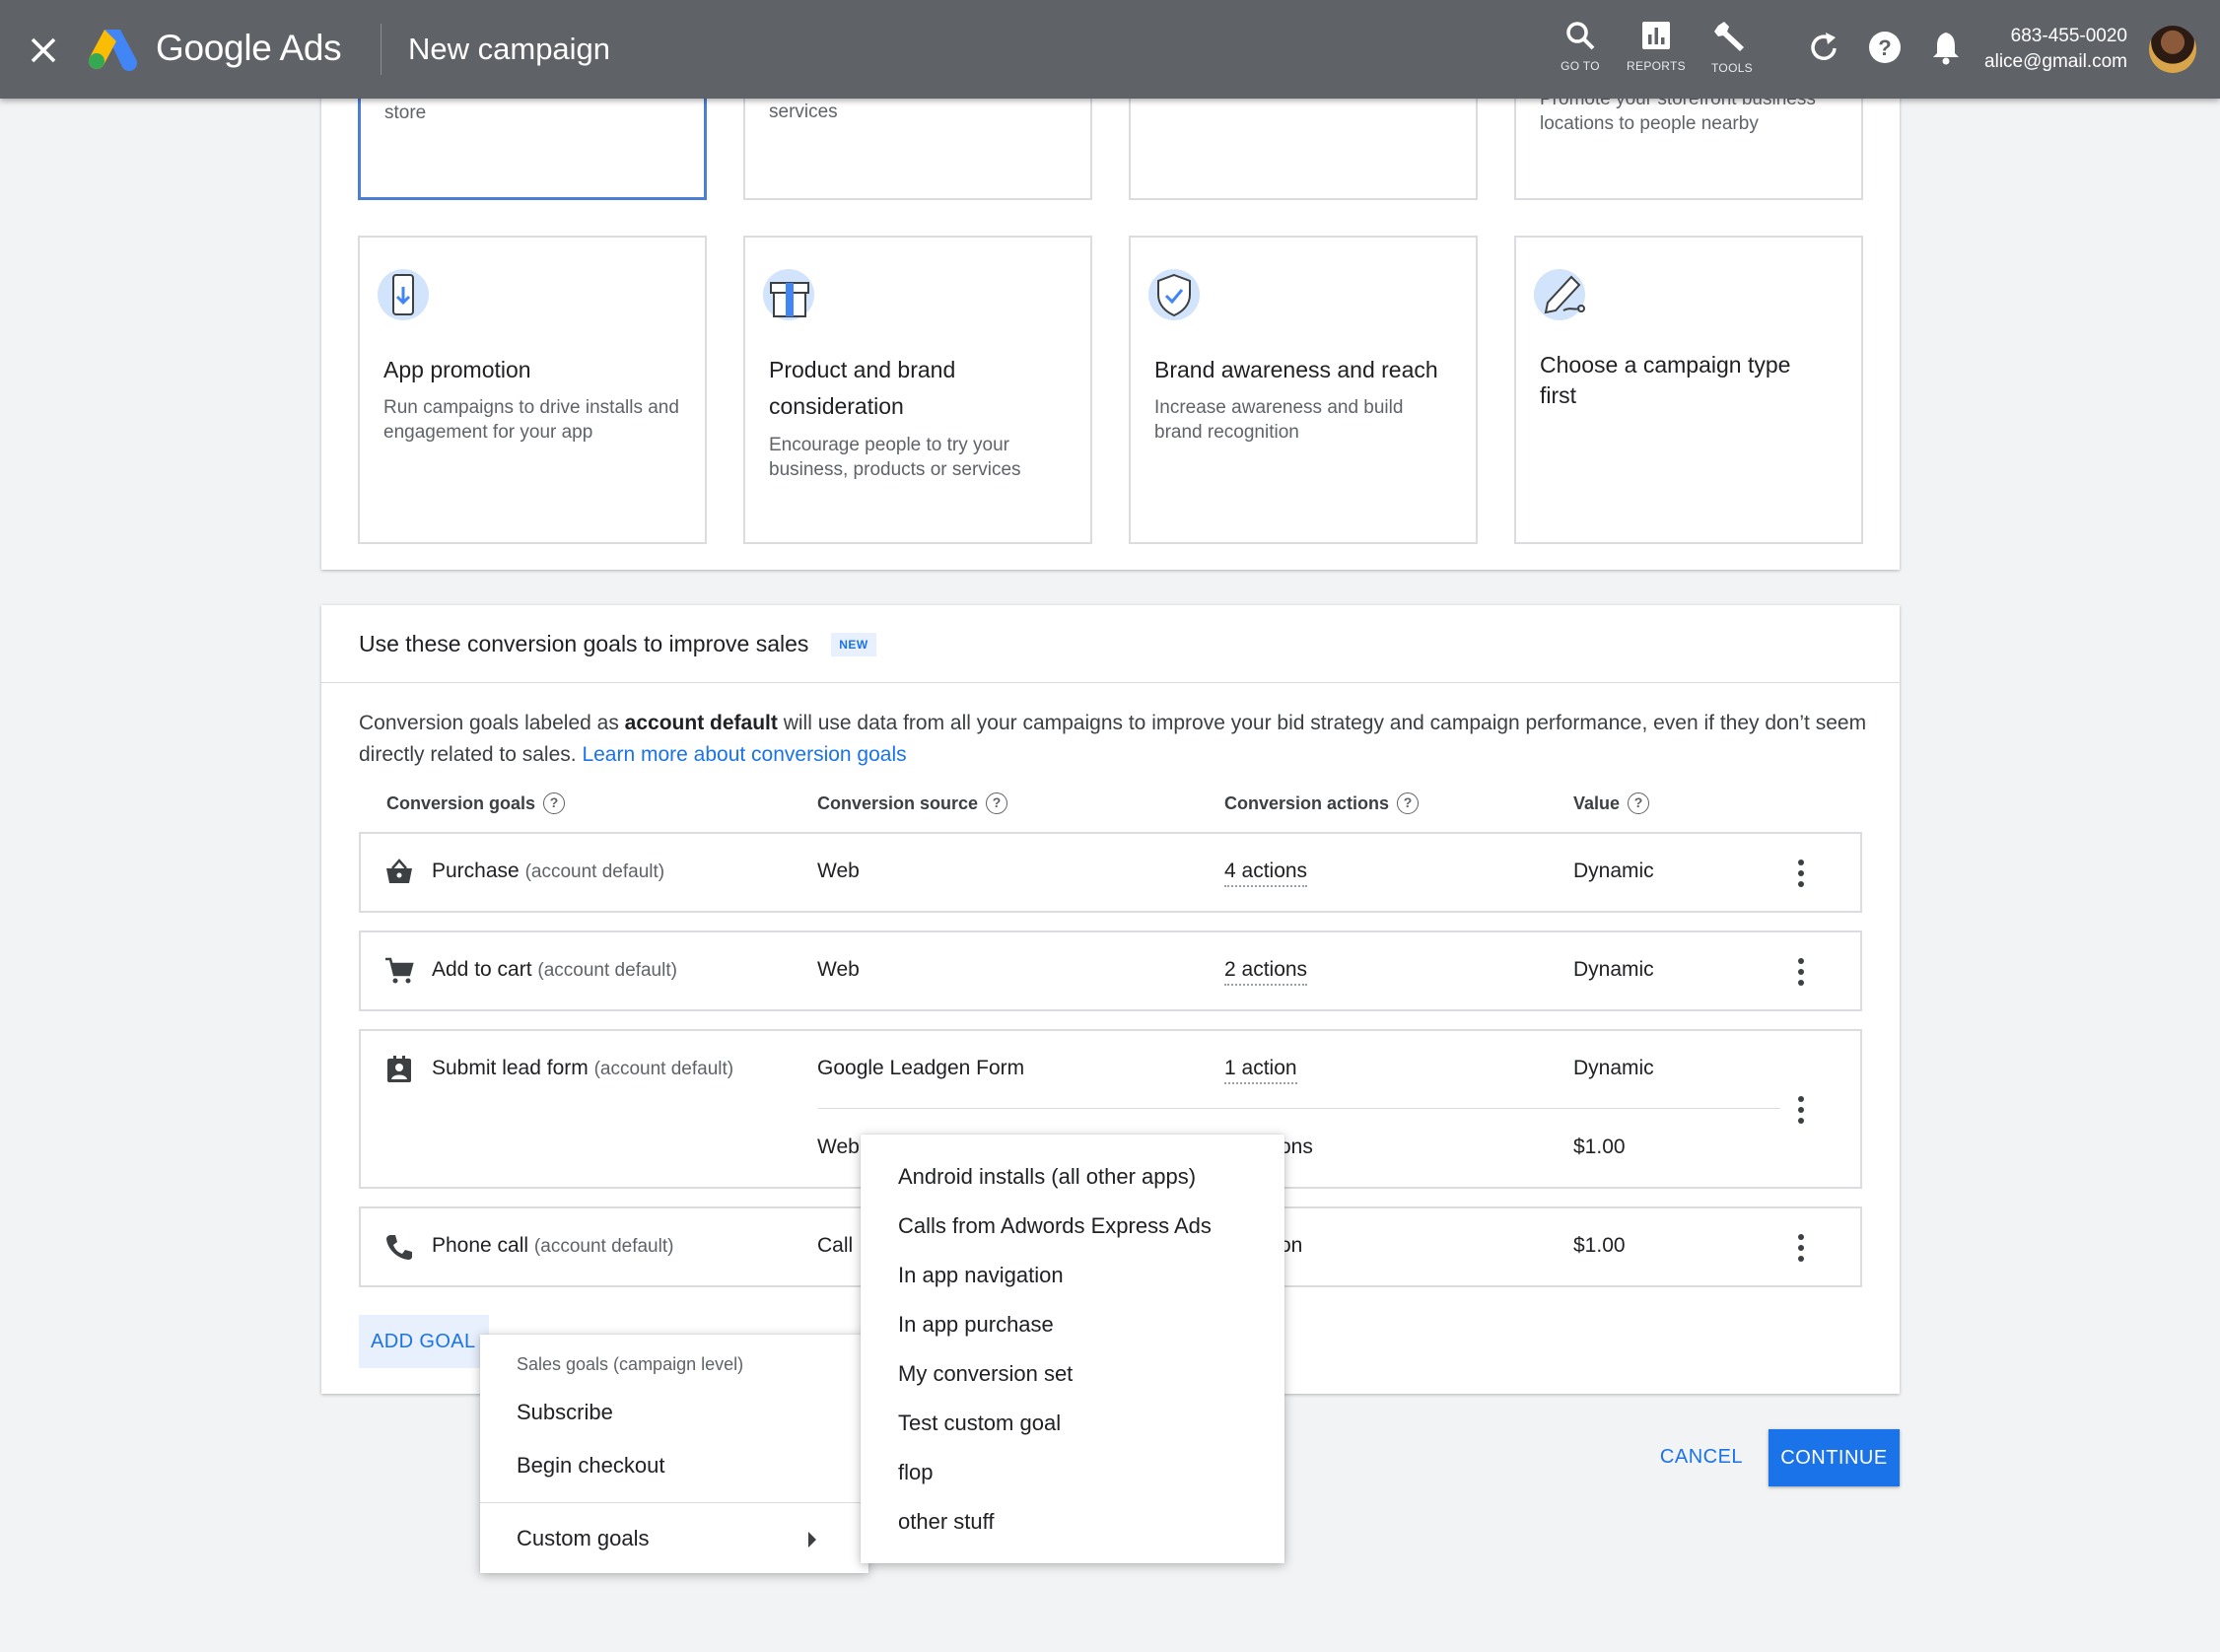 This screenshot has height=1652, width=2220. I want to click on shopping-basket-icon, so click(399, 871).